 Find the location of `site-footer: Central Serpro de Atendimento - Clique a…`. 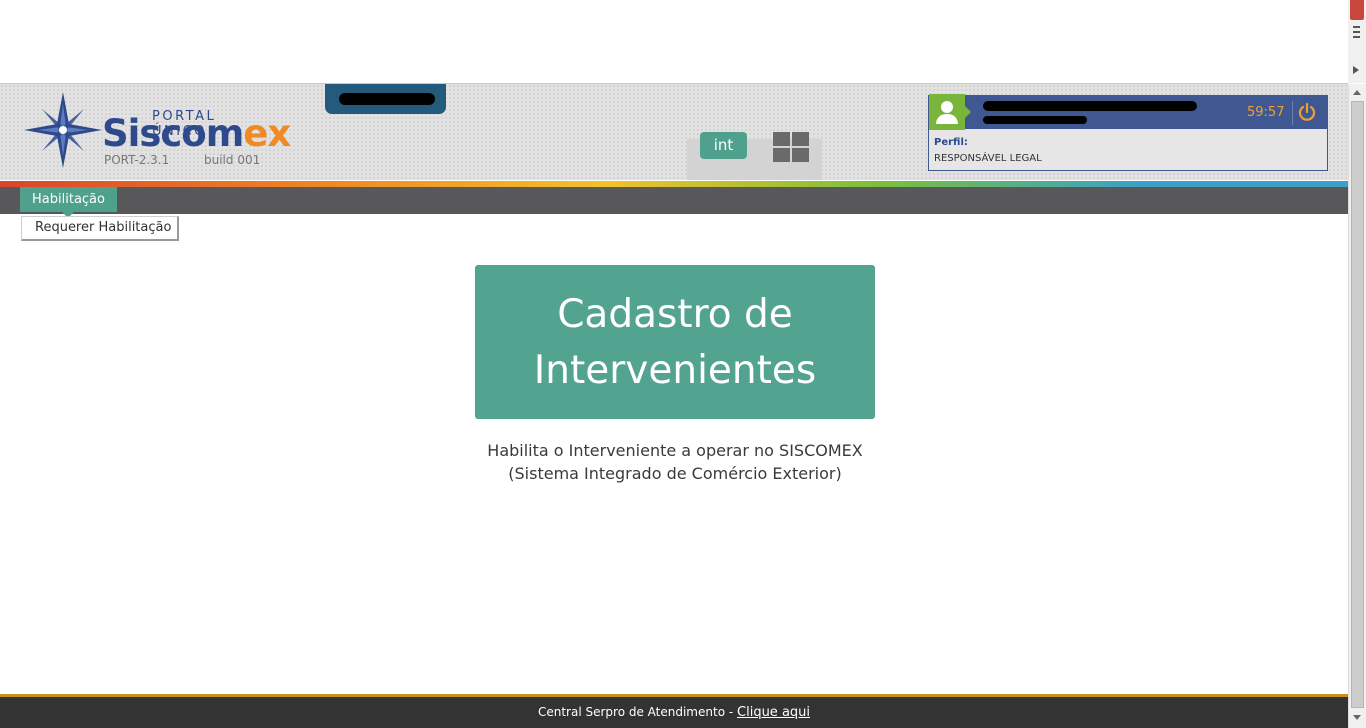

site-footer: Central Serpro de Atendimento - Clique a… is located at coordinates (674, 712).